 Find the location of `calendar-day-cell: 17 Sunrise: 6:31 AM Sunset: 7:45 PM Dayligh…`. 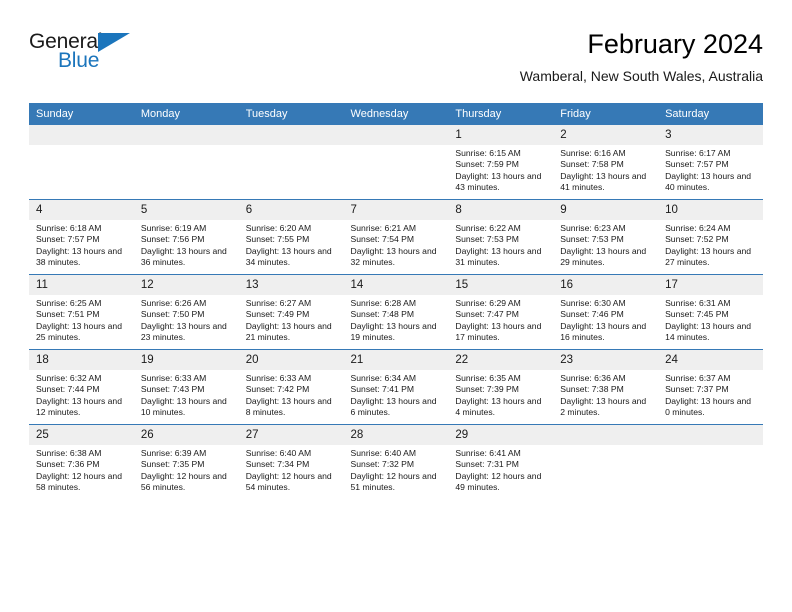

calendar-day-cell: 17 Sunrise: 6:31 AM Sunset: 7:45 PM Dayligh… is located at coordinates (710, 312).